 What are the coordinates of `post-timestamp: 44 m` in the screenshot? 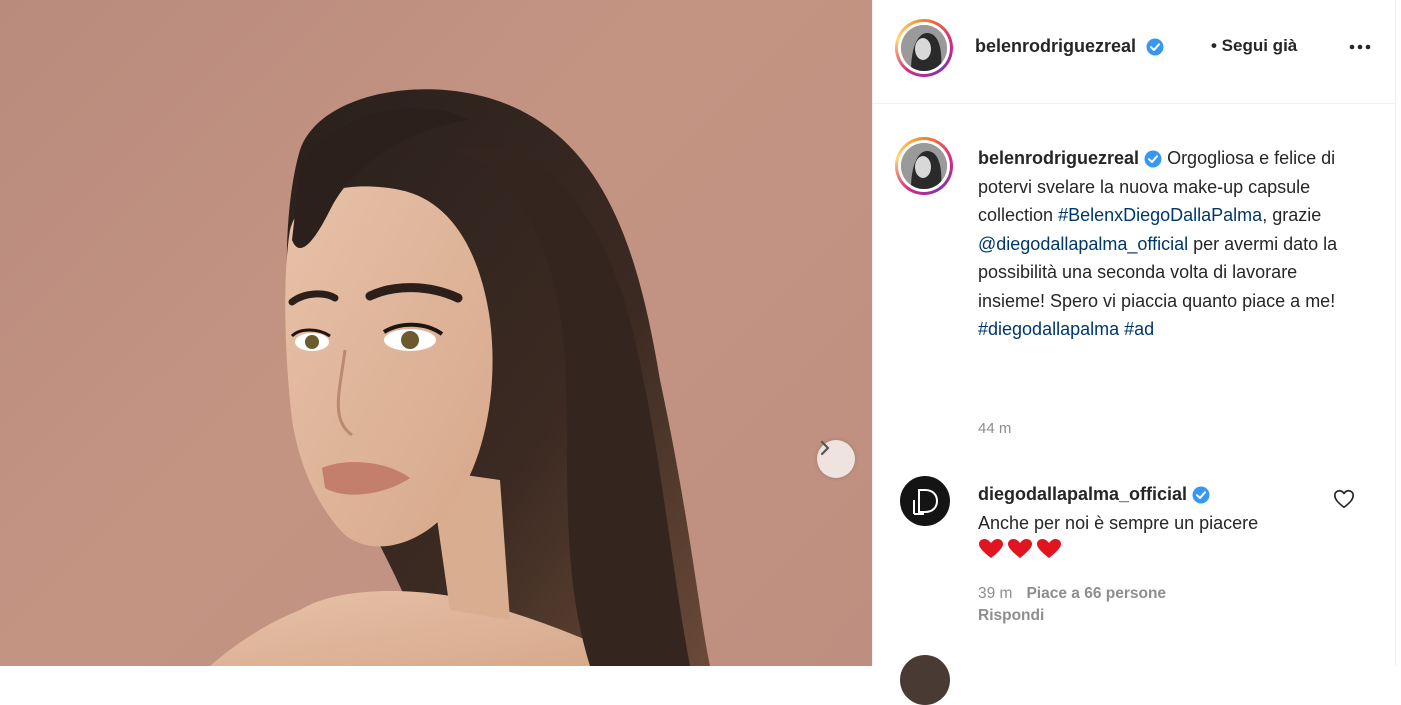 It's located at (994, 428).